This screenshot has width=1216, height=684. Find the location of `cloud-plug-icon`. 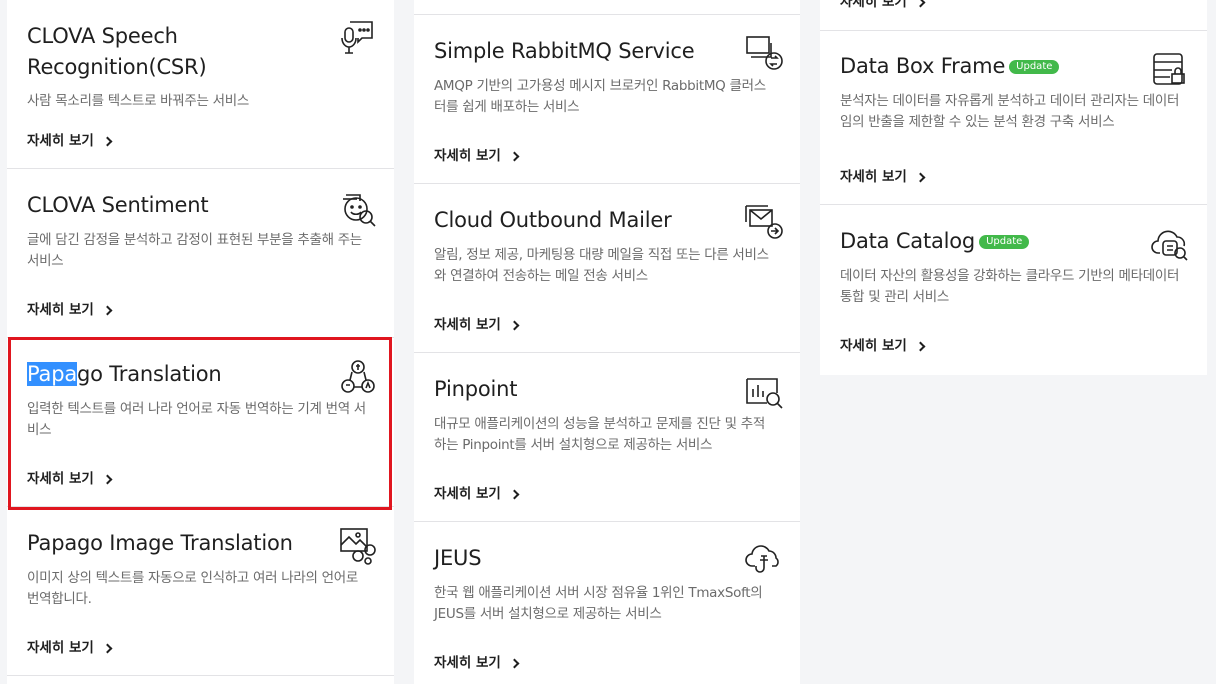

cloud-plug-icon is located at coordinates (764, 560).